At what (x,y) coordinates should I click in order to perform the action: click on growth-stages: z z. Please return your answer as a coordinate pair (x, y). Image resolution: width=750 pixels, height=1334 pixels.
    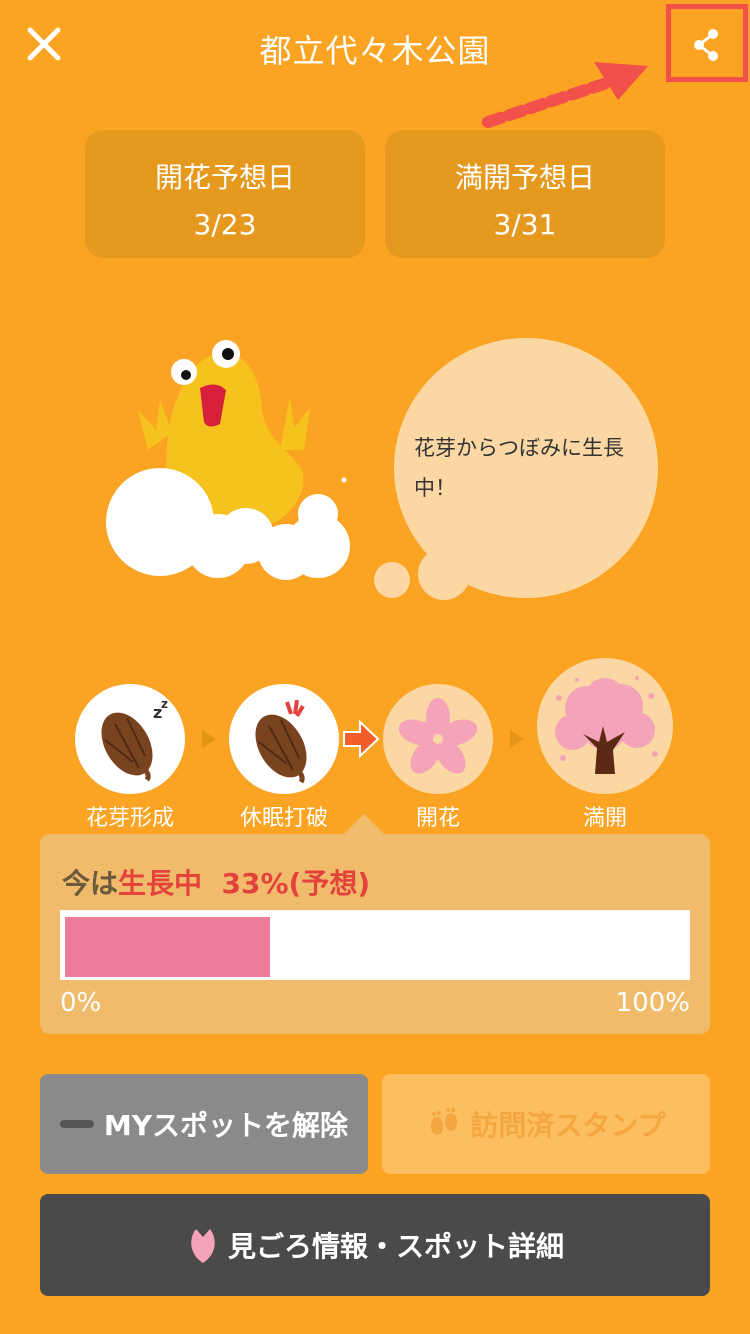
    Looking at the image, I should click on (375, 726).